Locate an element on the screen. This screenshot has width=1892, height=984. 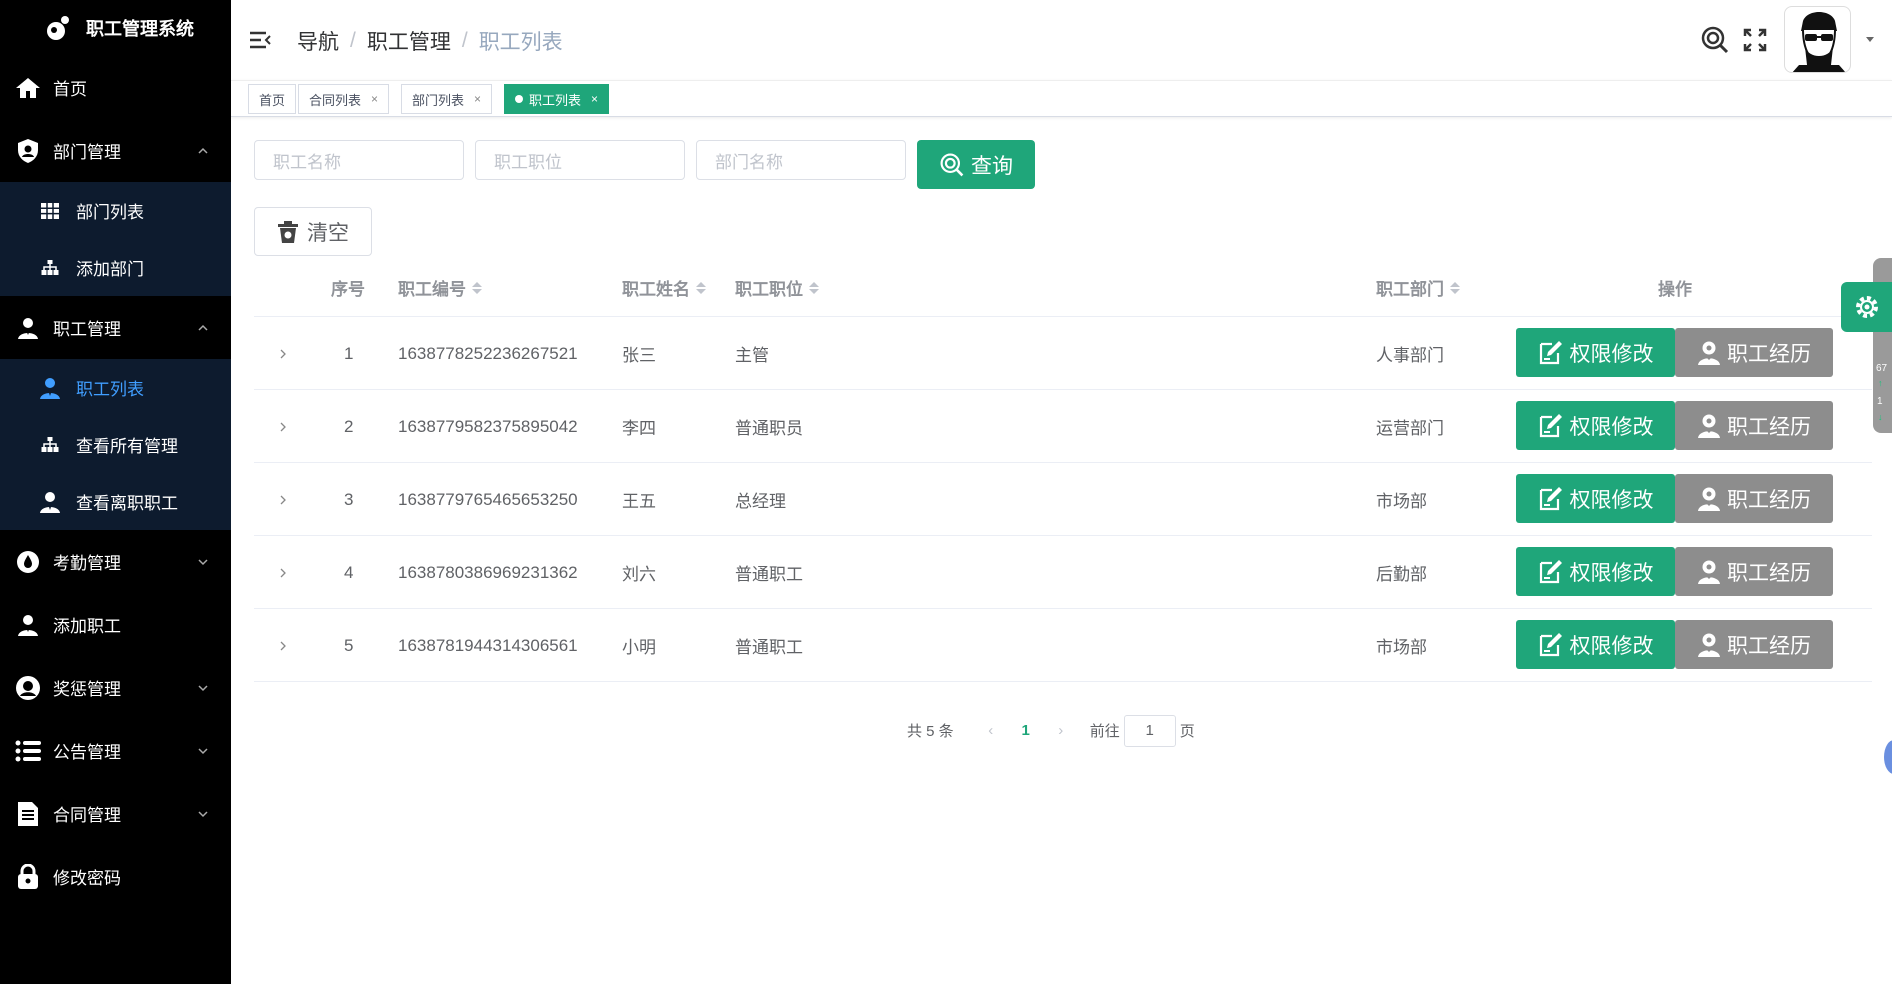
sidebar-item-resigned: 查看离职职工 is located at coordinates (115, 501).